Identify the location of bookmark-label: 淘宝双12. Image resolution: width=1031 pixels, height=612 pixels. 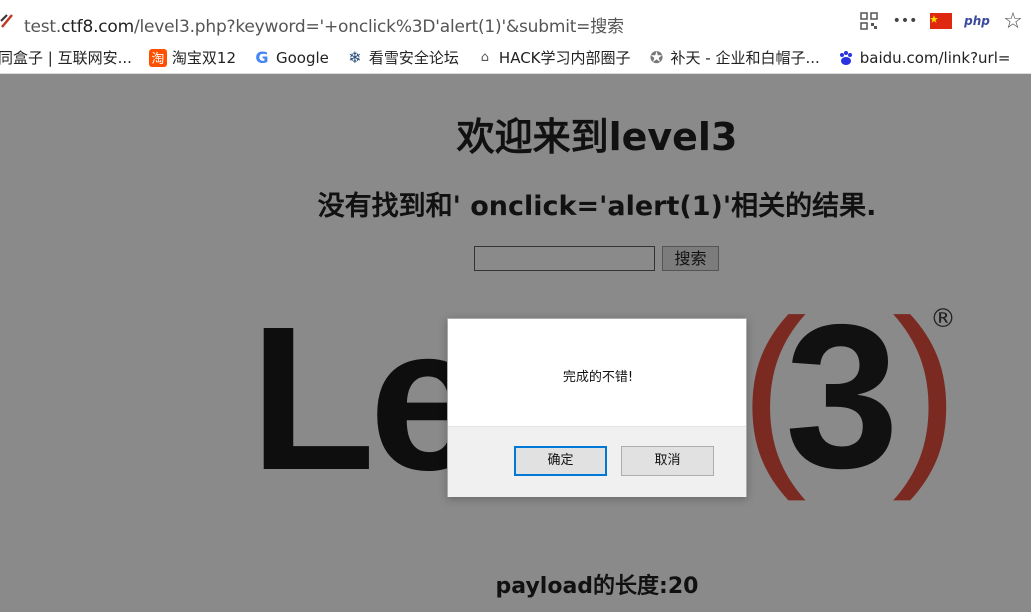
(203, 58).